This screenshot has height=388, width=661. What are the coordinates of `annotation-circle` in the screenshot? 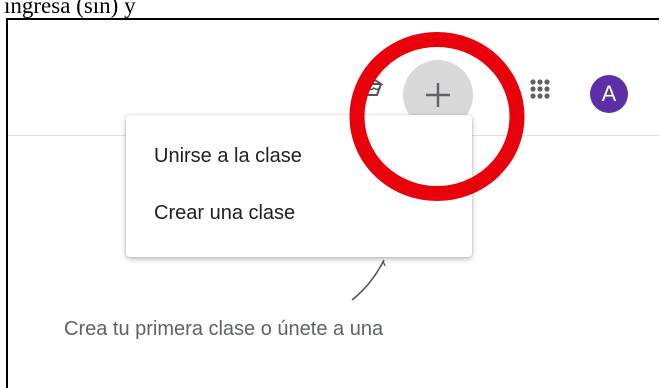 It's located at (437, 116).